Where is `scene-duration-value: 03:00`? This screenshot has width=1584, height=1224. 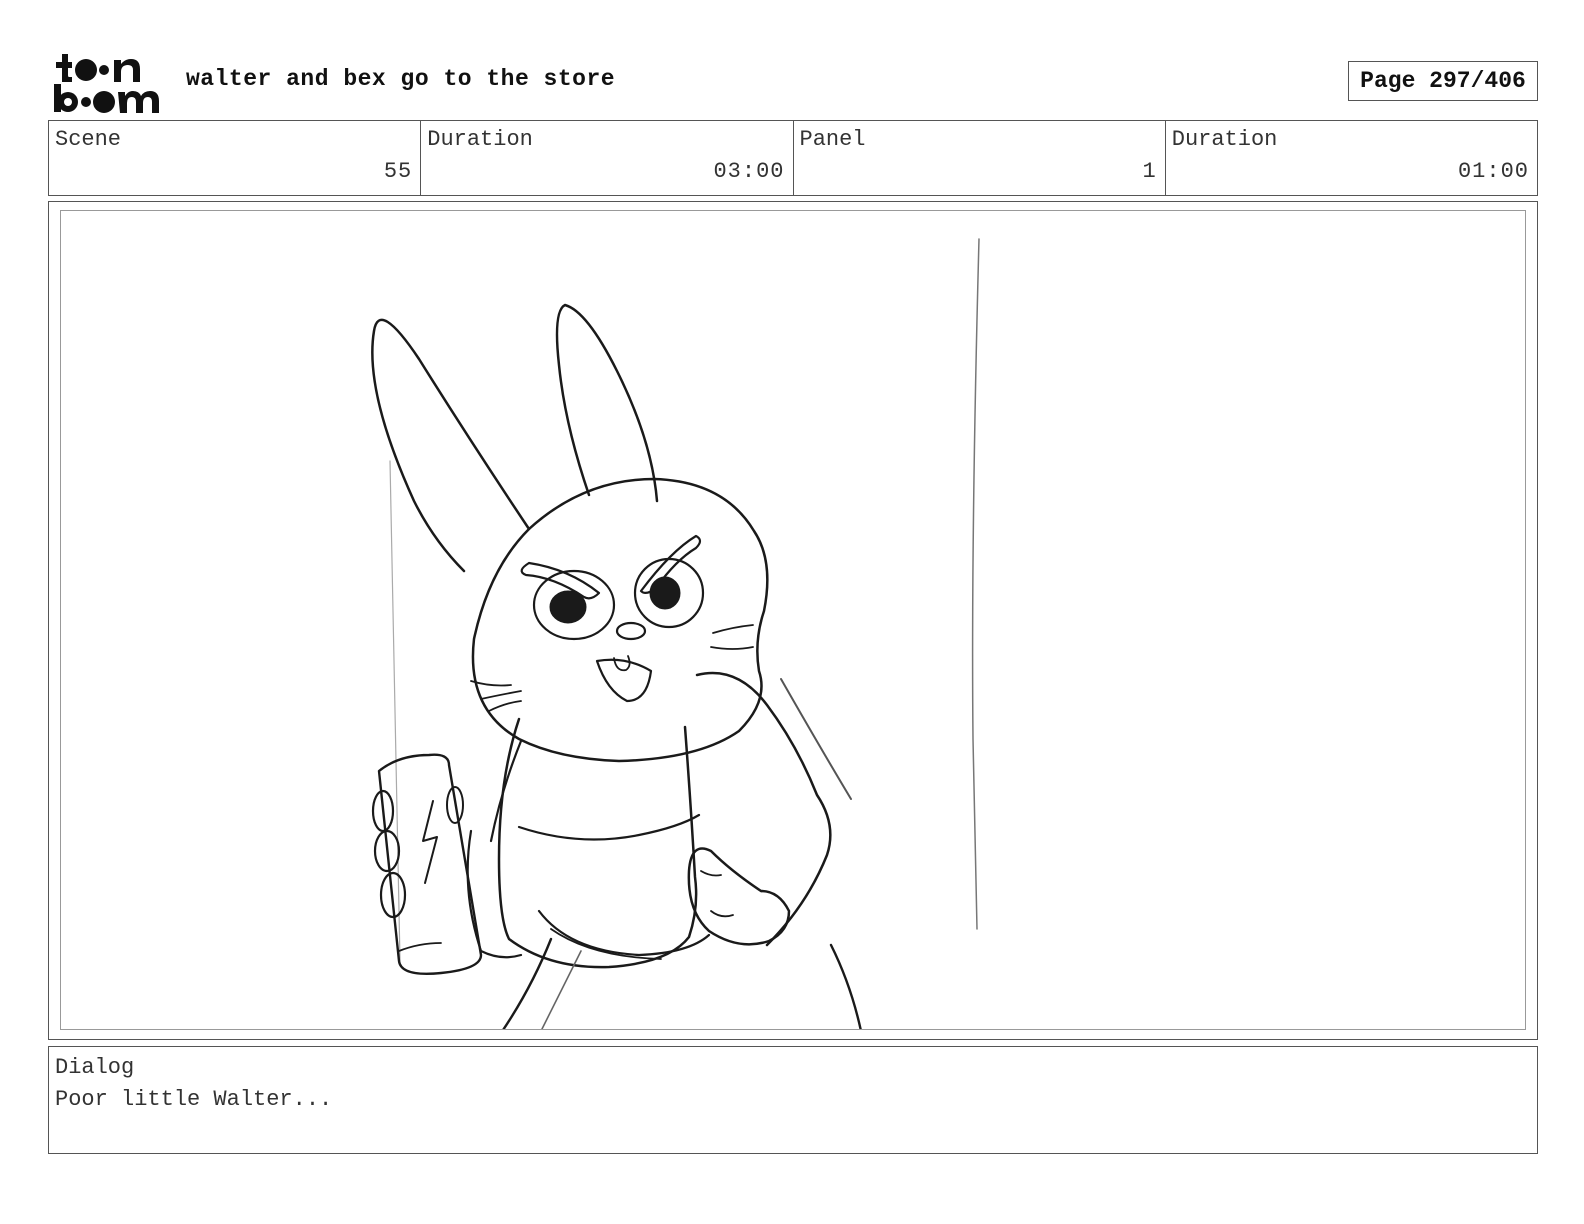
scene-duration-value: 03:00 is located at coordinates (749, 171).